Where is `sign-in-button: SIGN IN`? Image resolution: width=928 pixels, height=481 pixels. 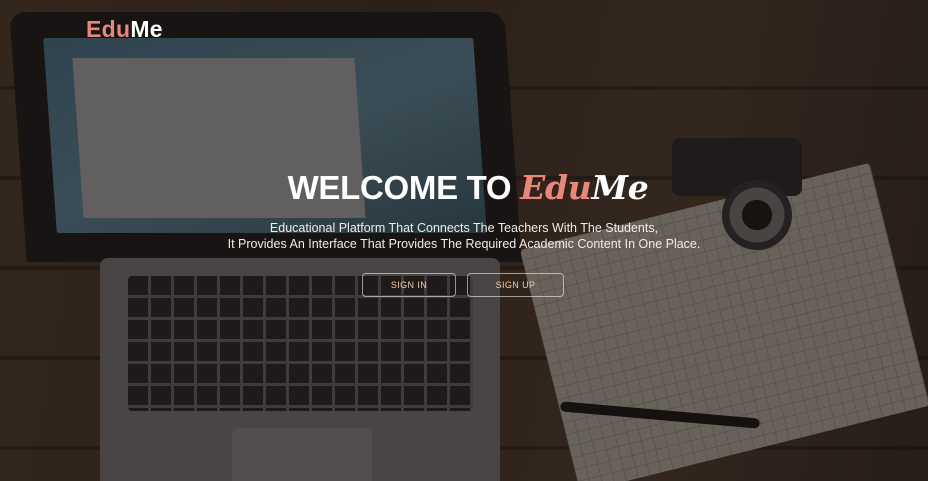 sign-in-button: SIGN IN is located at coordinates (409, 285).